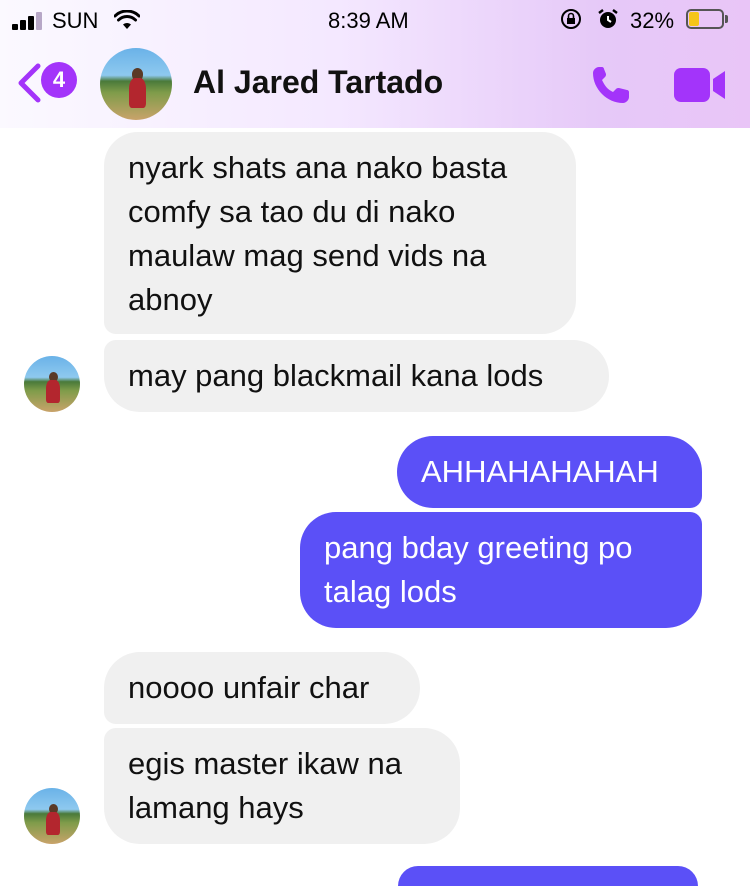  What do you see at coordinates (549, 472) in the screenshot?
I see `message-bubble-outgoing: AHHAHAHAHAH` at bounding box center [549, 472].